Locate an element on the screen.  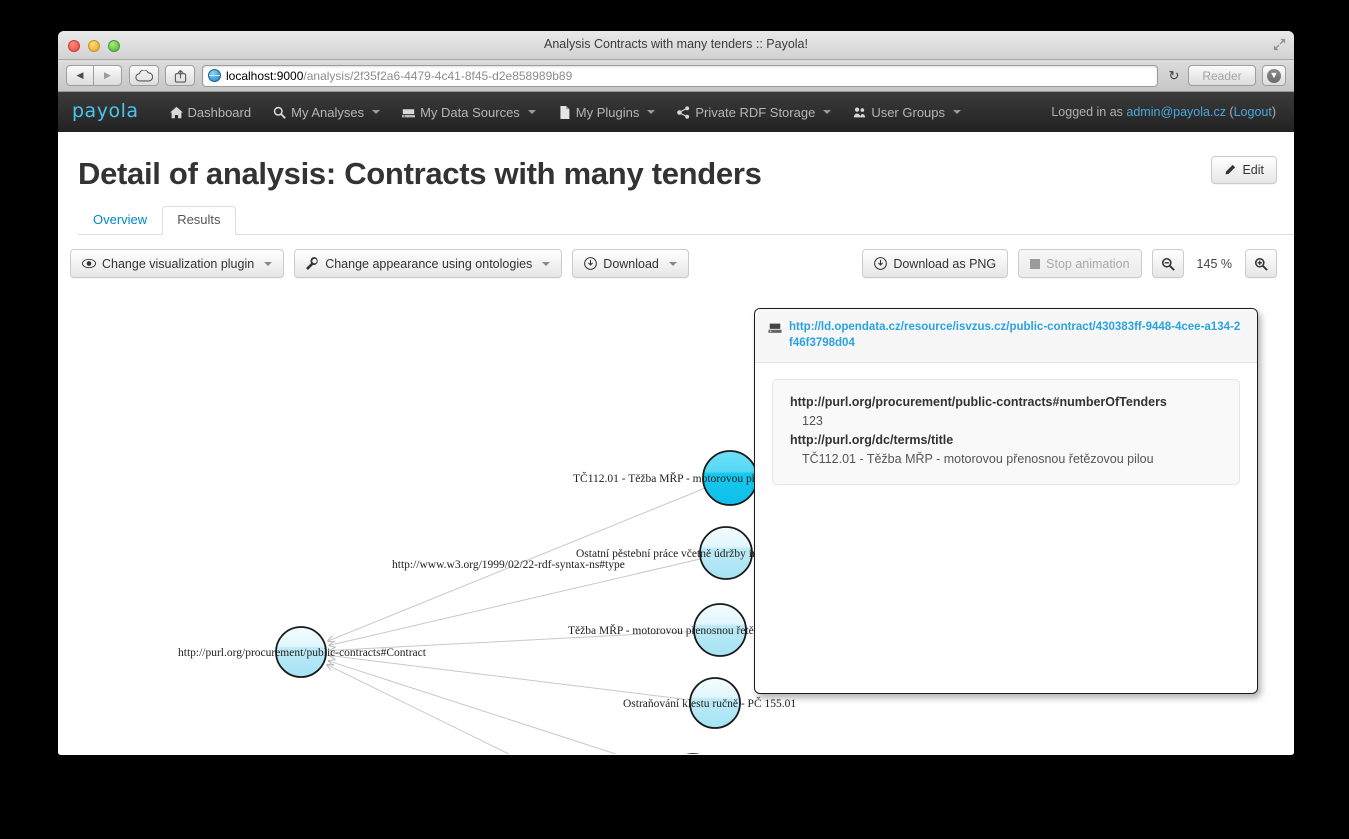
file-icon is located at coordinates (565, 112).